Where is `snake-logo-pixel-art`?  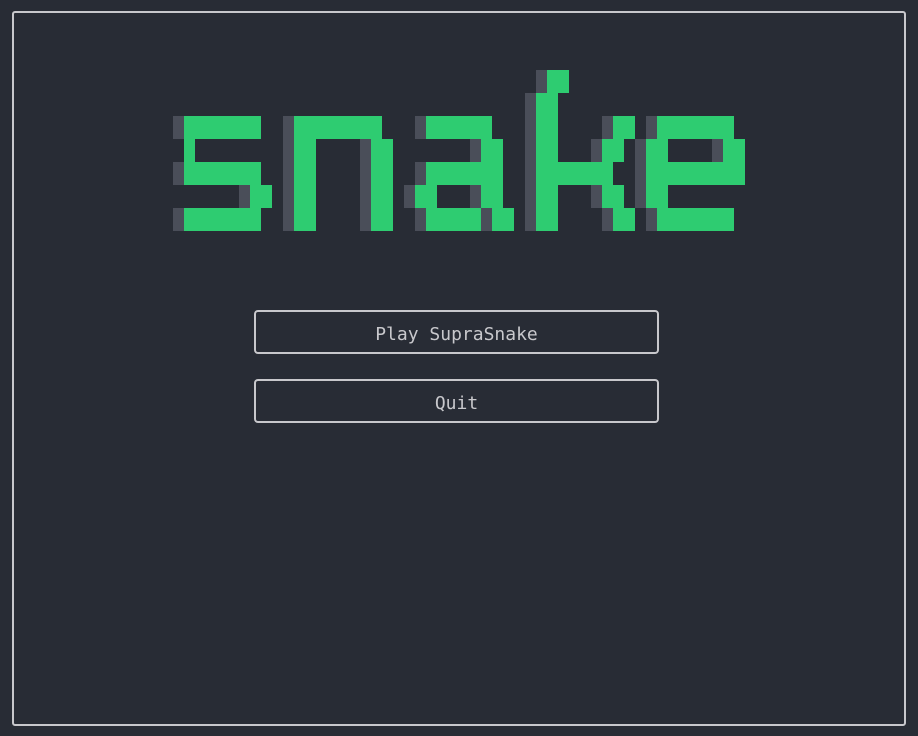 snake-logo-pixel-art is located at coordinates (459, 150).